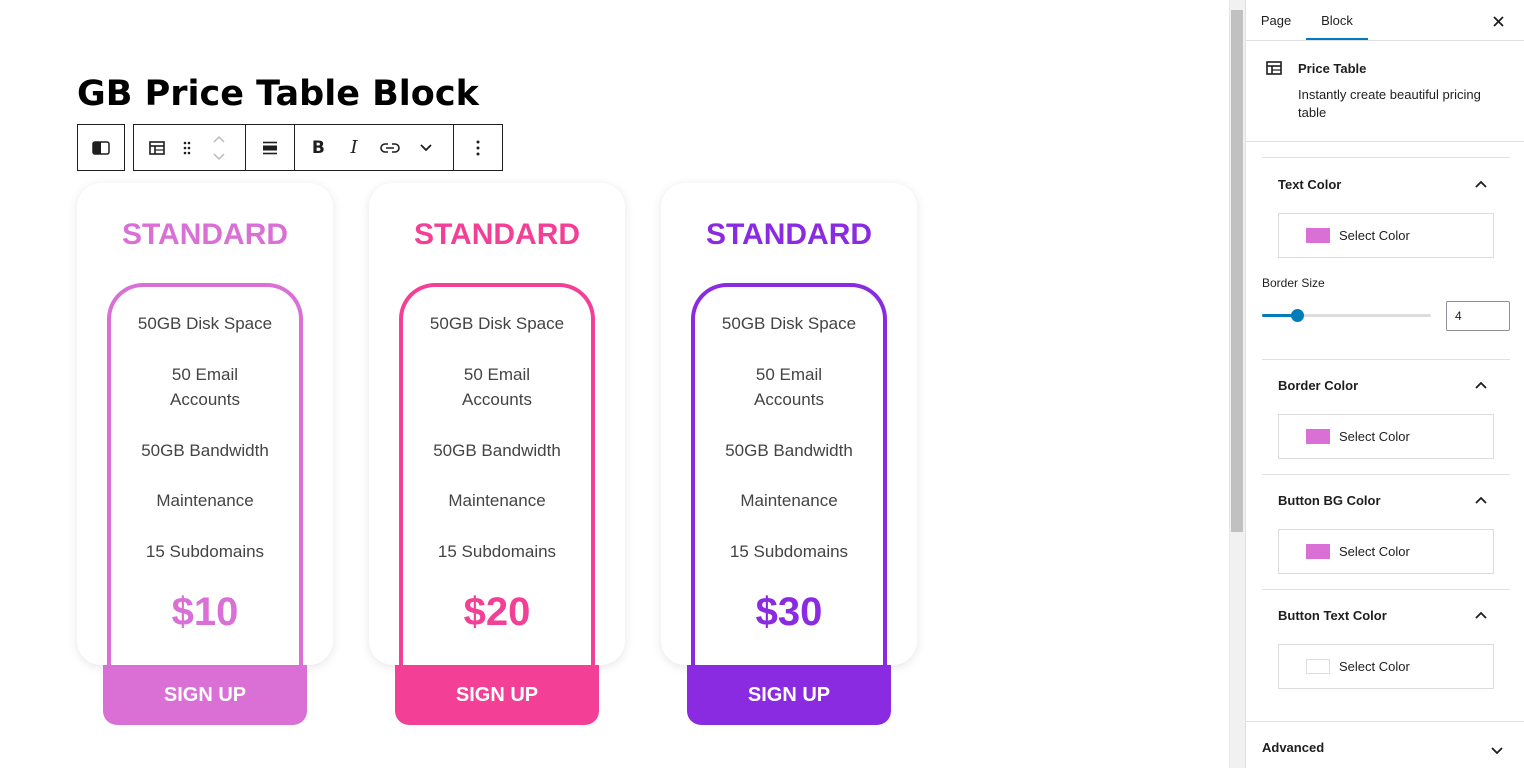 This screenshot has height=768, width=1524. I want to click on align-button, so click(270, 147).